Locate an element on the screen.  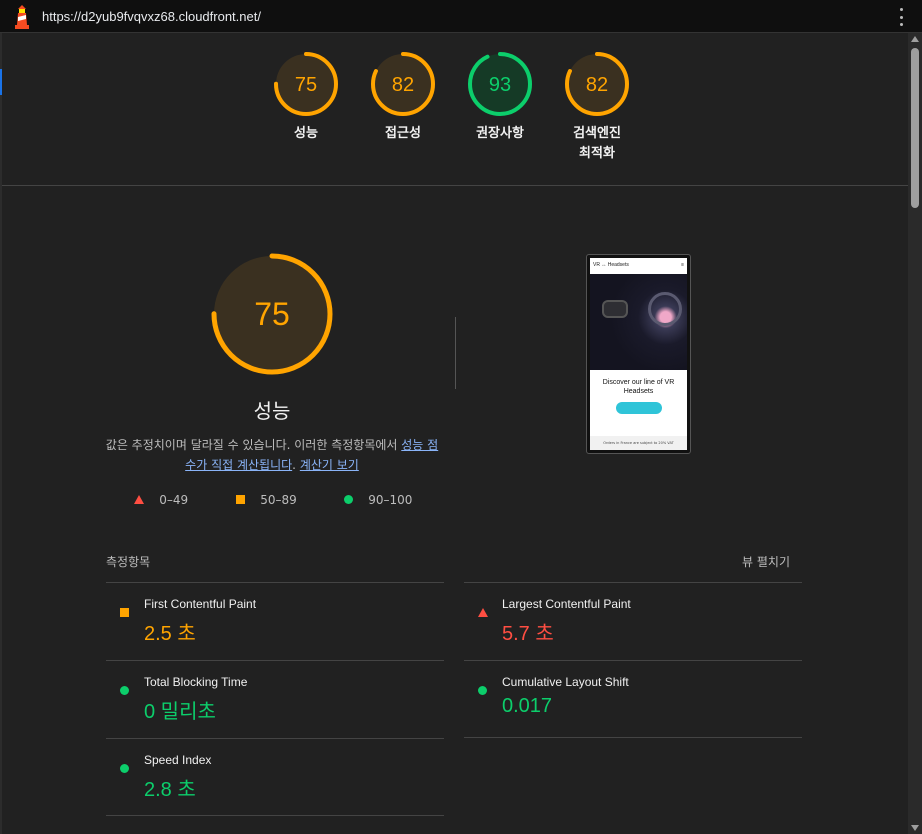
report-url: https://d2yub9fvqvxz68.cloudfront.net/ is located at coordinates (151, 16).